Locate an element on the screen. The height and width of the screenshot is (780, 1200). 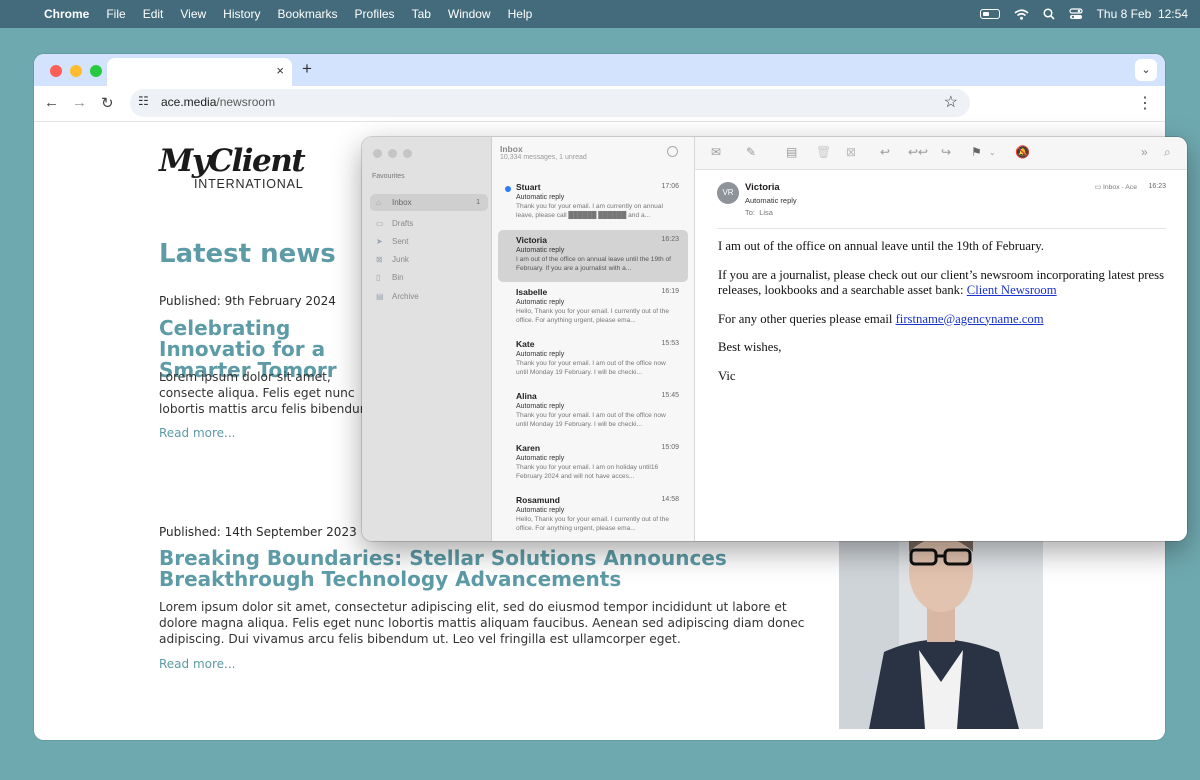
browser-toolbar: ← → ↻ ☷ ace.media/newsroom ☆ ⋮ is located at coordinates (599, 104).